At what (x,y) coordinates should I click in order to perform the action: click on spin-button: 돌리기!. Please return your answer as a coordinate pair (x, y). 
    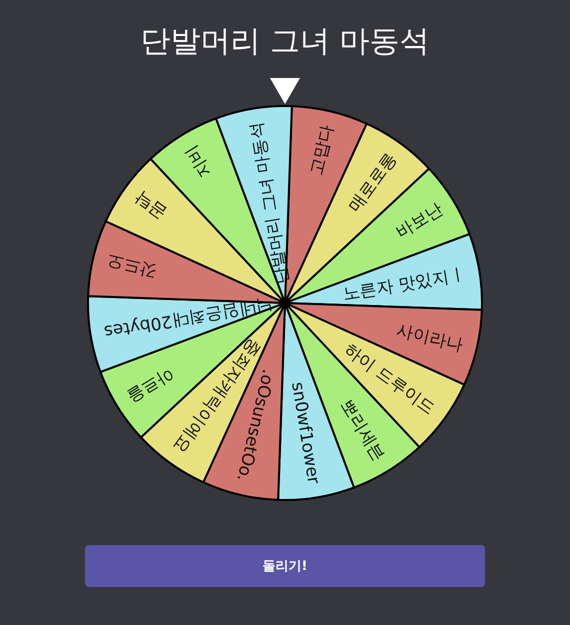
    Looking at the image, I should click on (285, 566).